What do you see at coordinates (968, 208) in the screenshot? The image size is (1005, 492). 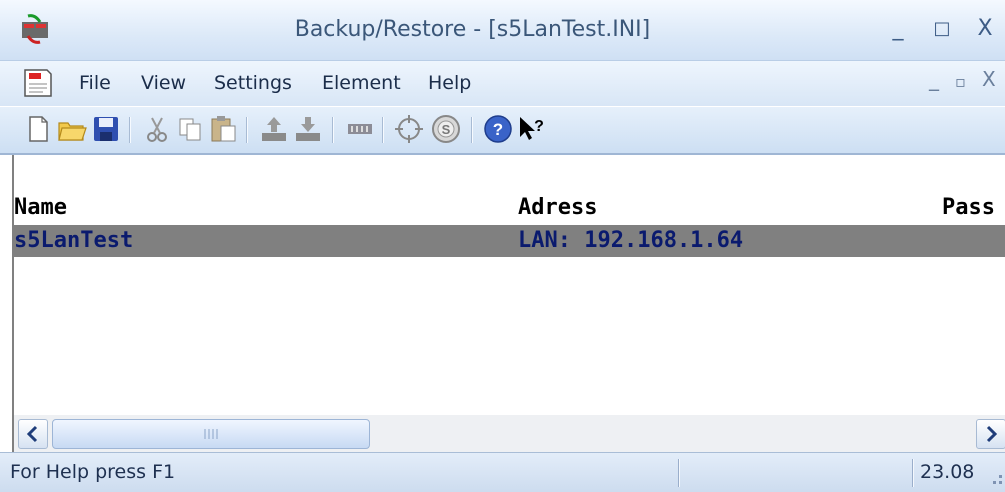 I see `column-header-pass: Pass` at bounding box center [968, 208].